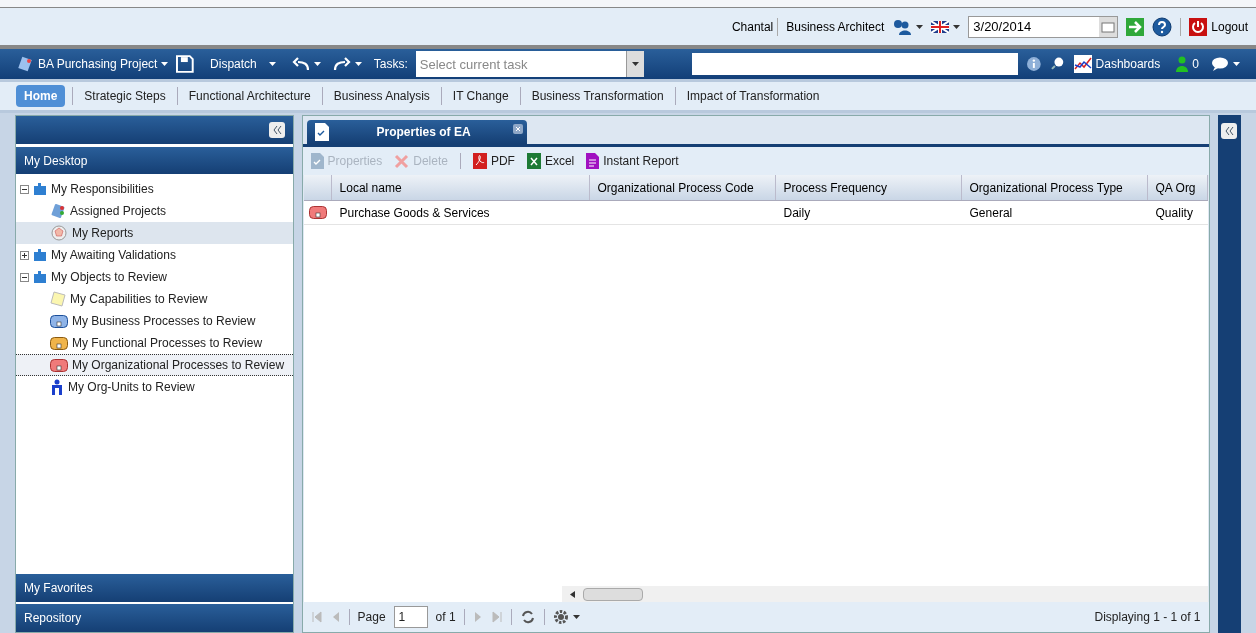  I want to click on help-icon, so click(1162, 26).